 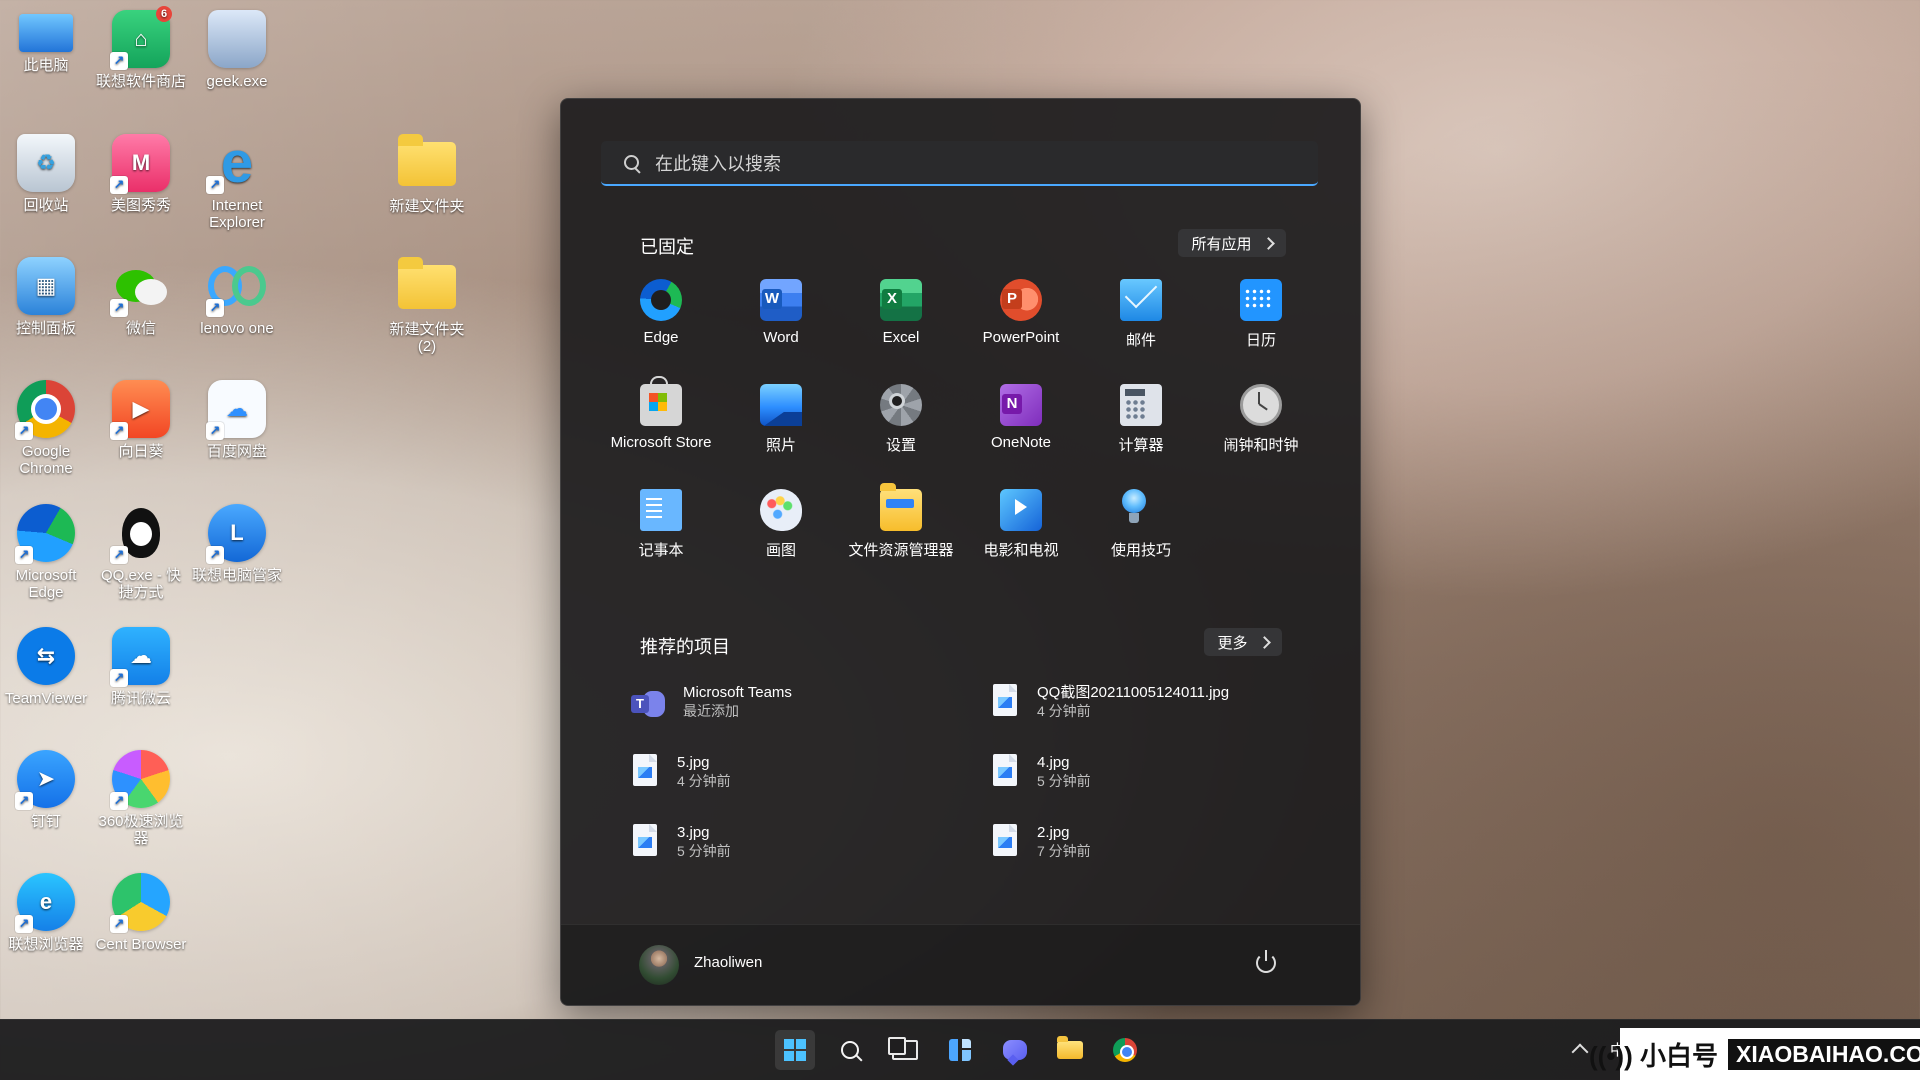 What do you see at coordinates (427, 338) in the screenshot?
I see `desktop-icon-label: 新建文件夹 (2)` at bounding box center [427, 338].